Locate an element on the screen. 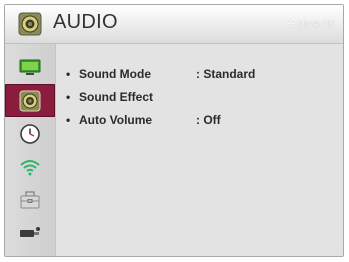  sidebar-item-picture is located at coordinates (30, 67).